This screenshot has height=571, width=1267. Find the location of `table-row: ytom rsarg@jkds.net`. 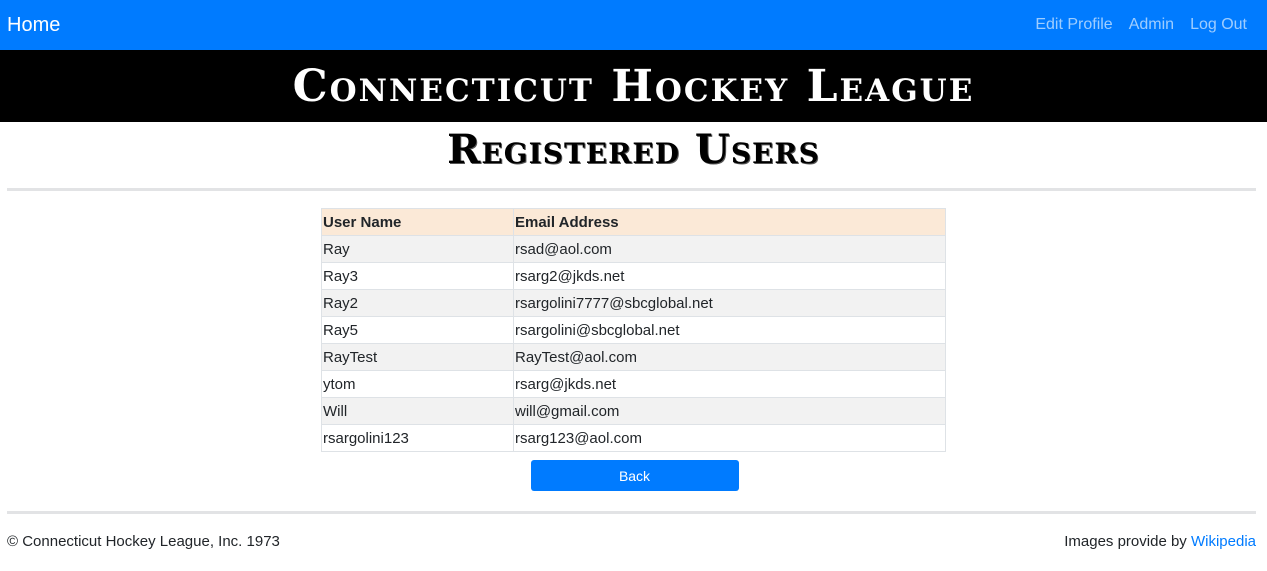

table-row: ytom rsarg@jkds.net is located at coordinates (633, 384).